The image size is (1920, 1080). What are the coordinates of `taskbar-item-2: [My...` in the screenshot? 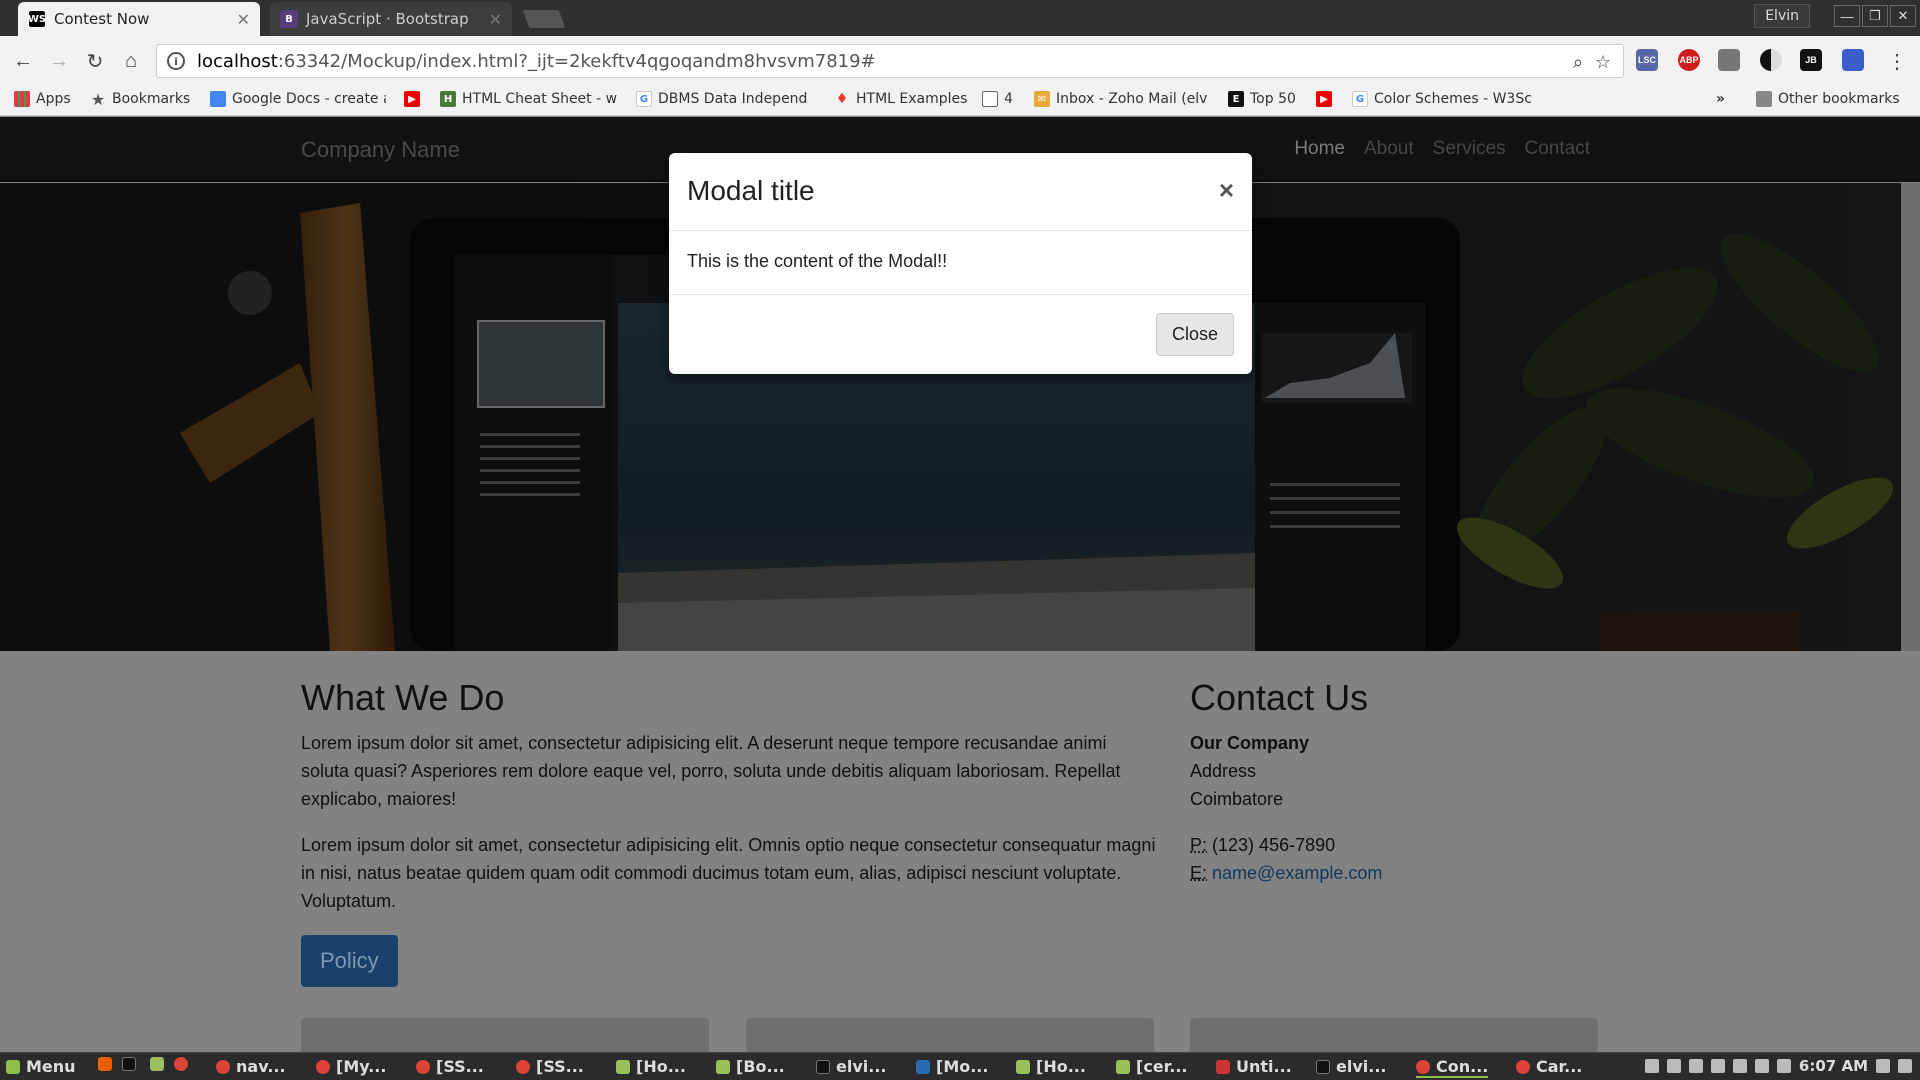 It's located at (351, 1066).